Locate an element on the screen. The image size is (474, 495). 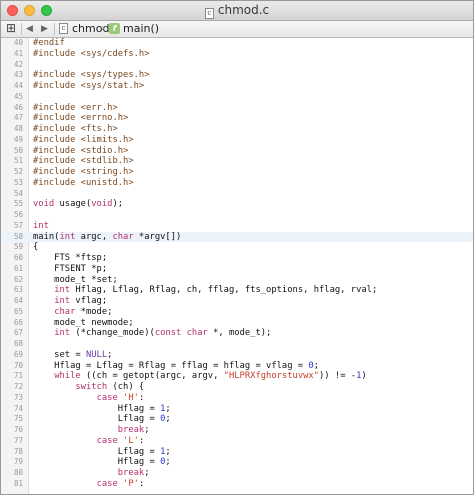
code-line: 61 FTSENT *p; is located at coordinates (237, 269).